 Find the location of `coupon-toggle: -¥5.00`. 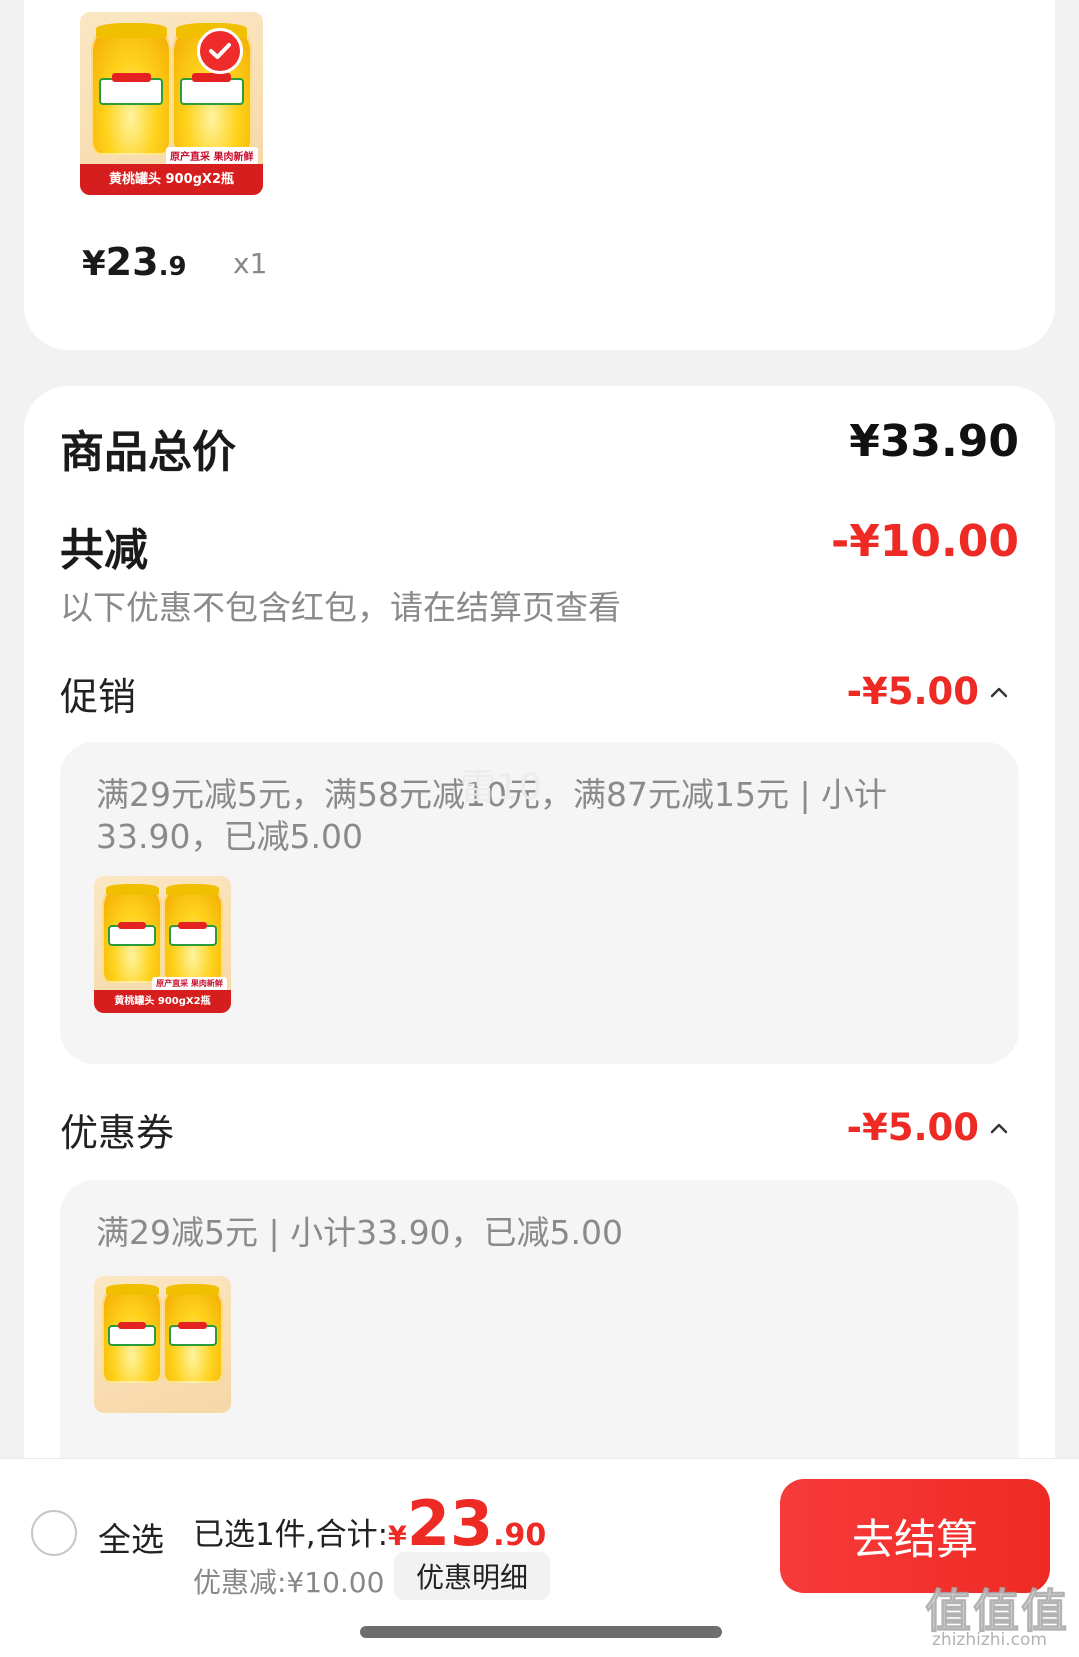

coupon-toggle: -¥5.00 is located at coordinates (928, 1127).